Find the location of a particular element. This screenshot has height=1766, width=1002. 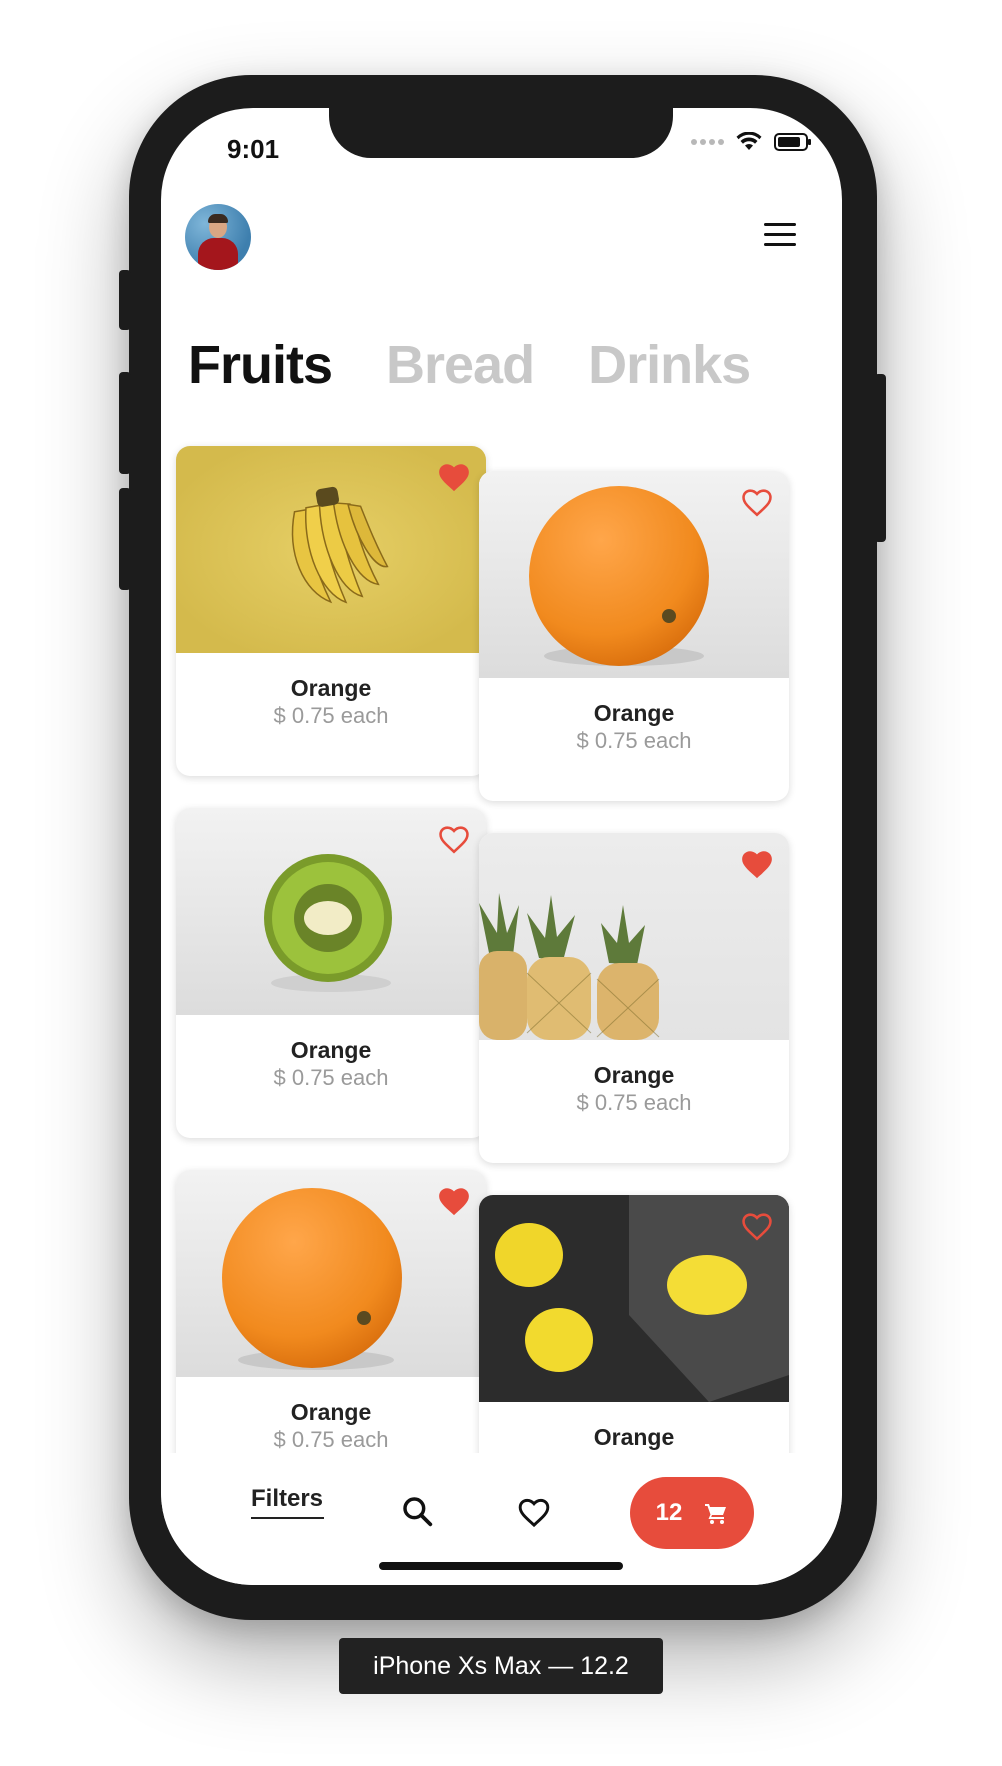

wifi-icon is located at coordinates (749, 141).